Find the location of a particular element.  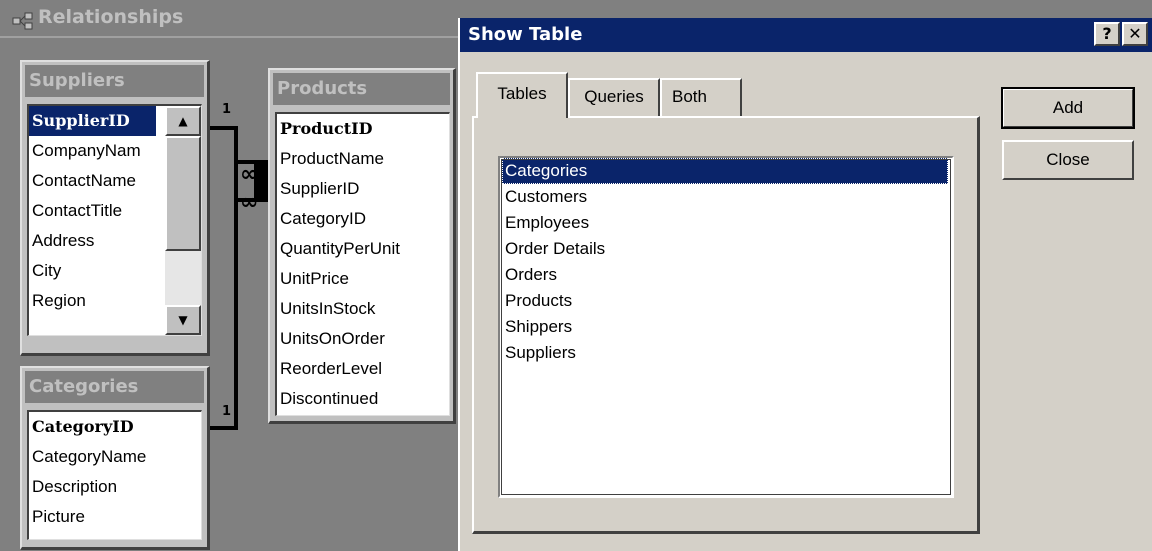

relationships-title: Relationships is located at coordinates (111, 17).